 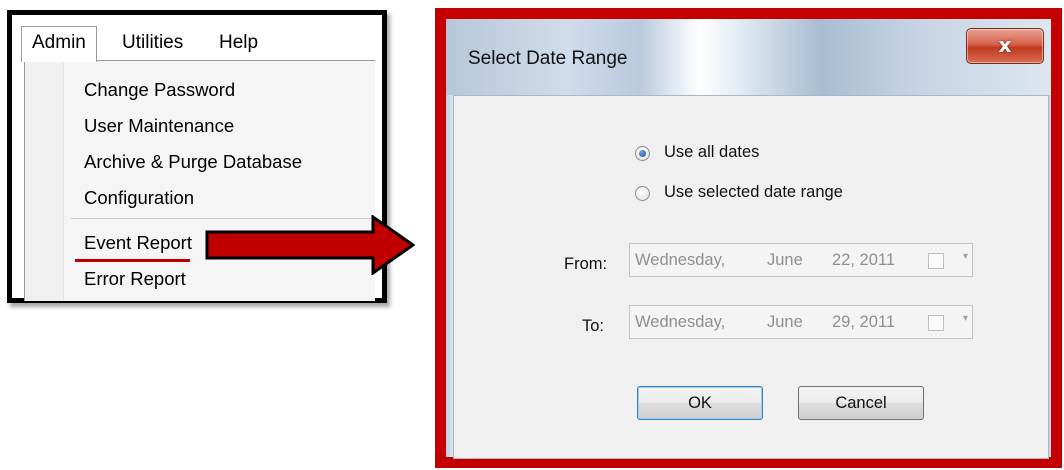 I want to click on menu-item-configuration: Configuration, so click(x=139, y=198).